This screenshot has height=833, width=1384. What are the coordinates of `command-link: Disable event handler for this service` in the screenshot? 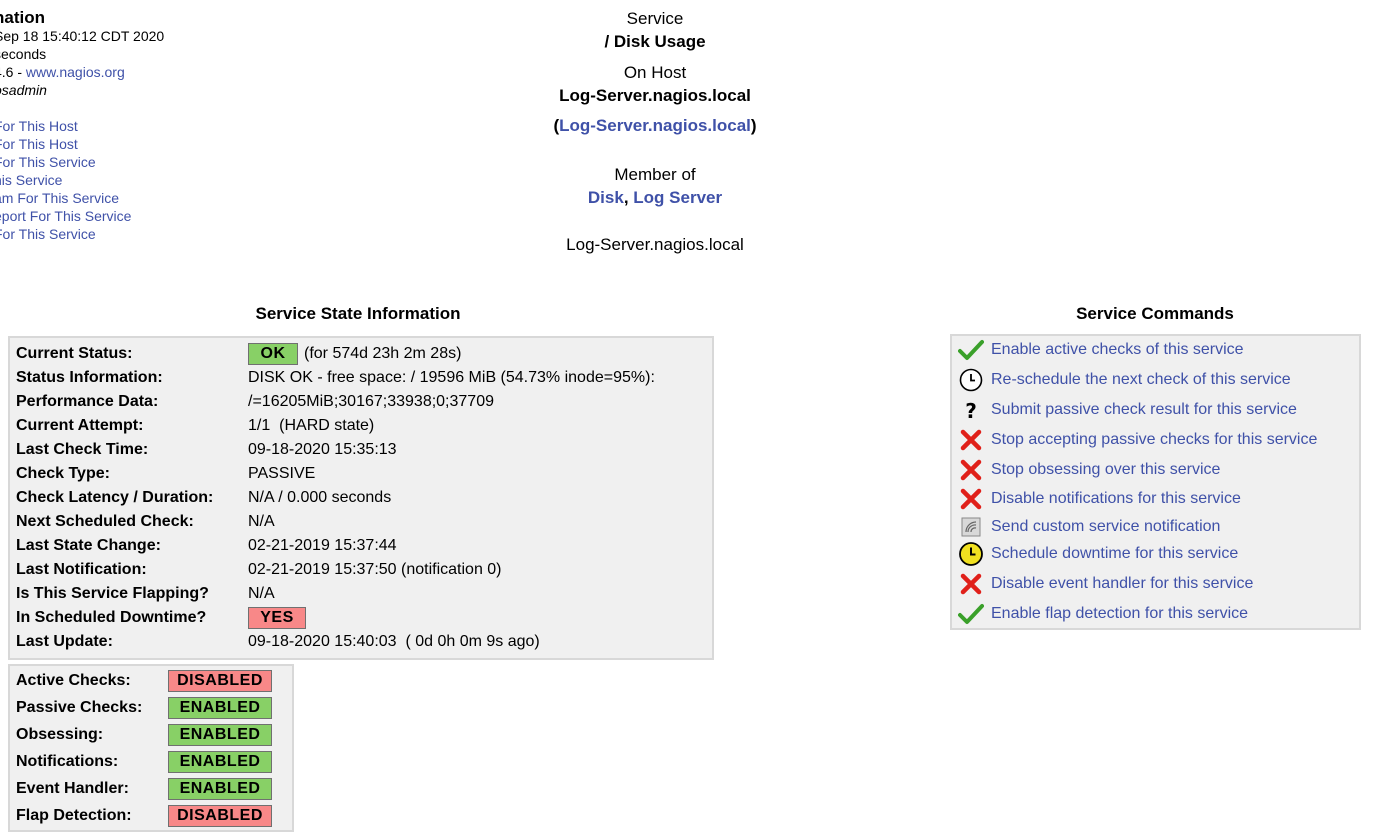 It's located at (1122, 584).